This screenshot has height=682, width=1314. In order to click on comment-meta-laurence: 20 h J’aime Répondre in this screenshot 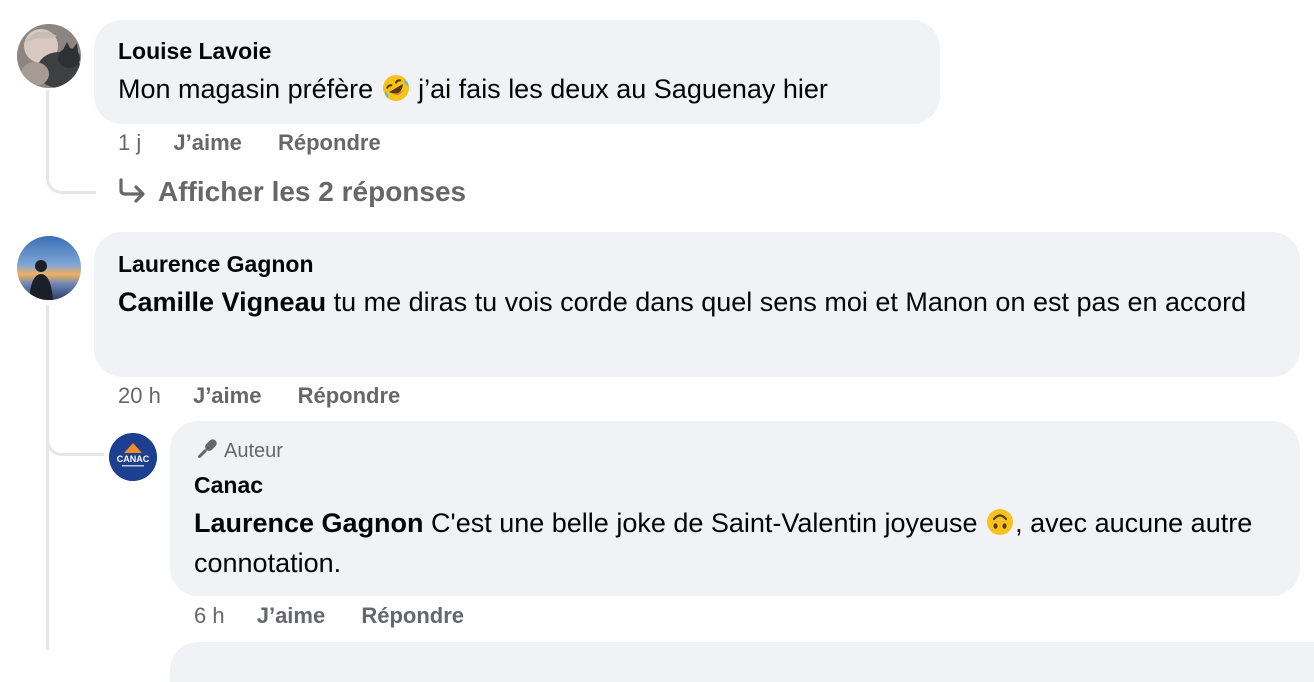, I will do `click(259, 396)`.